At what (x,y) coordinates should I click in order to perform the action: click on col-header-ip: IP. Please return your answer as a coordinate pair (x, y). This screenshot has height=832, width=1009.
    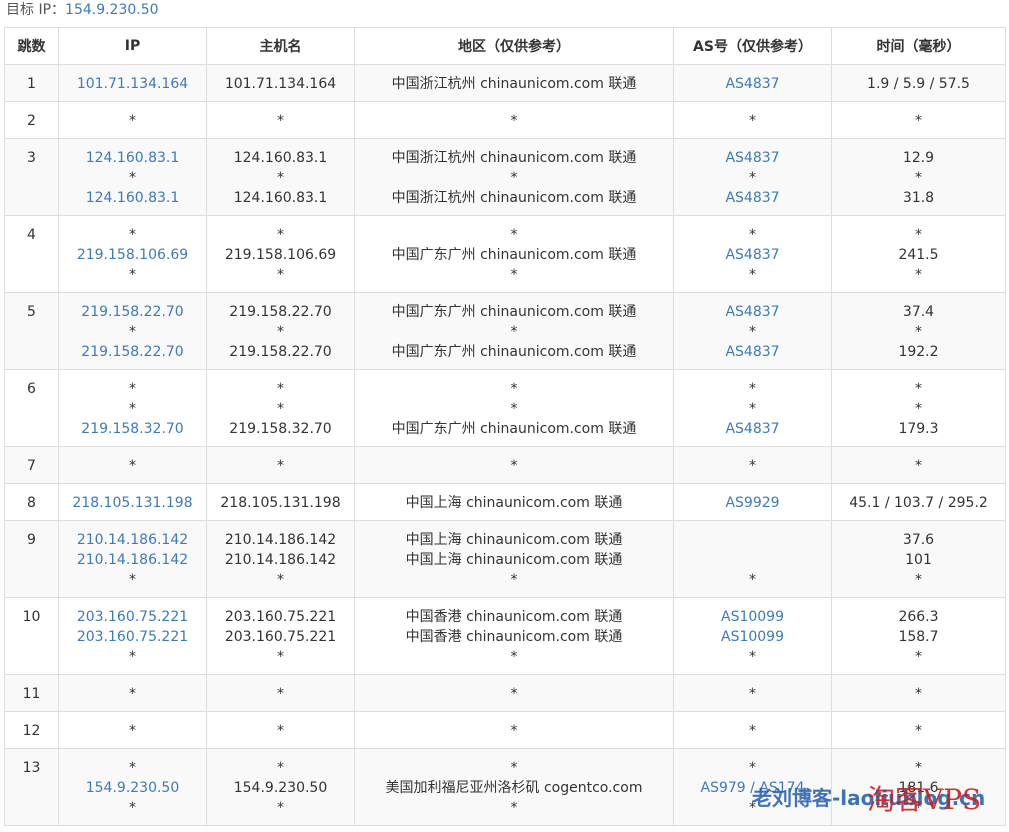
    Looking at the image, I should click on (132, 46).